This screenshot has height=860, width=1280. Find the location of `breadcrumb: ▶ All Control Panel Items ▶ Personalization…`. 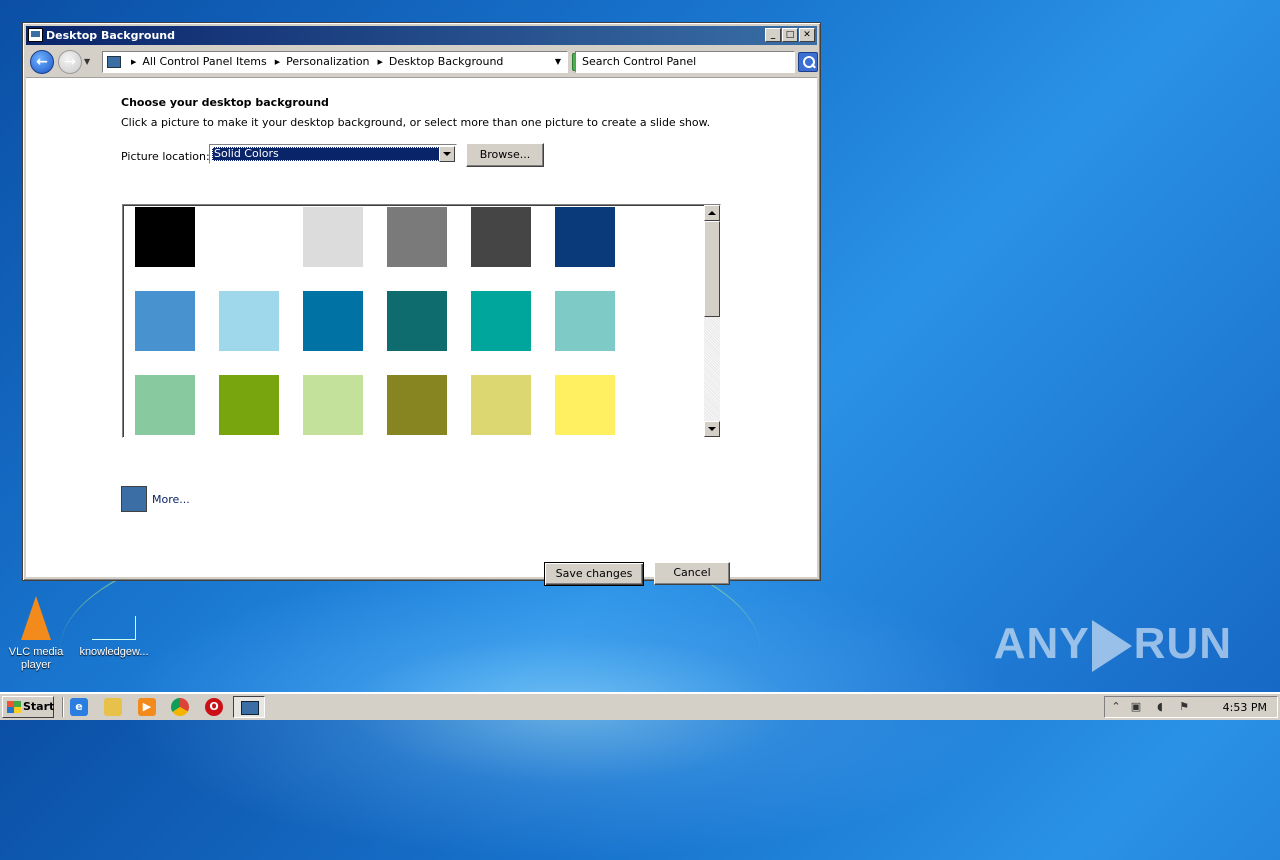

breadcrumb: ▶ All Control Panel Items ▶ Personalization… is located at coordinates (335, 62).